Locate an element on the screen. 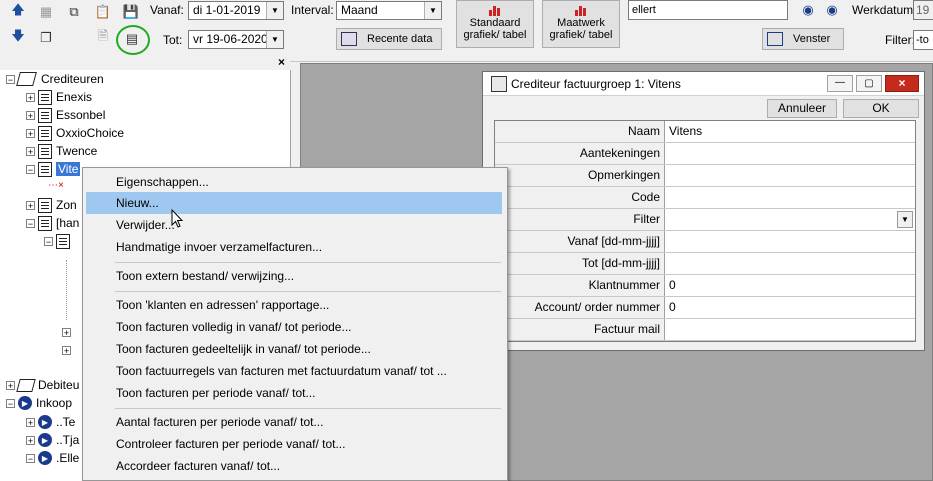 The height and width of the screenshot is (481, 933). tree-root-label: Crediteuren is located at coordinates (72, 79).